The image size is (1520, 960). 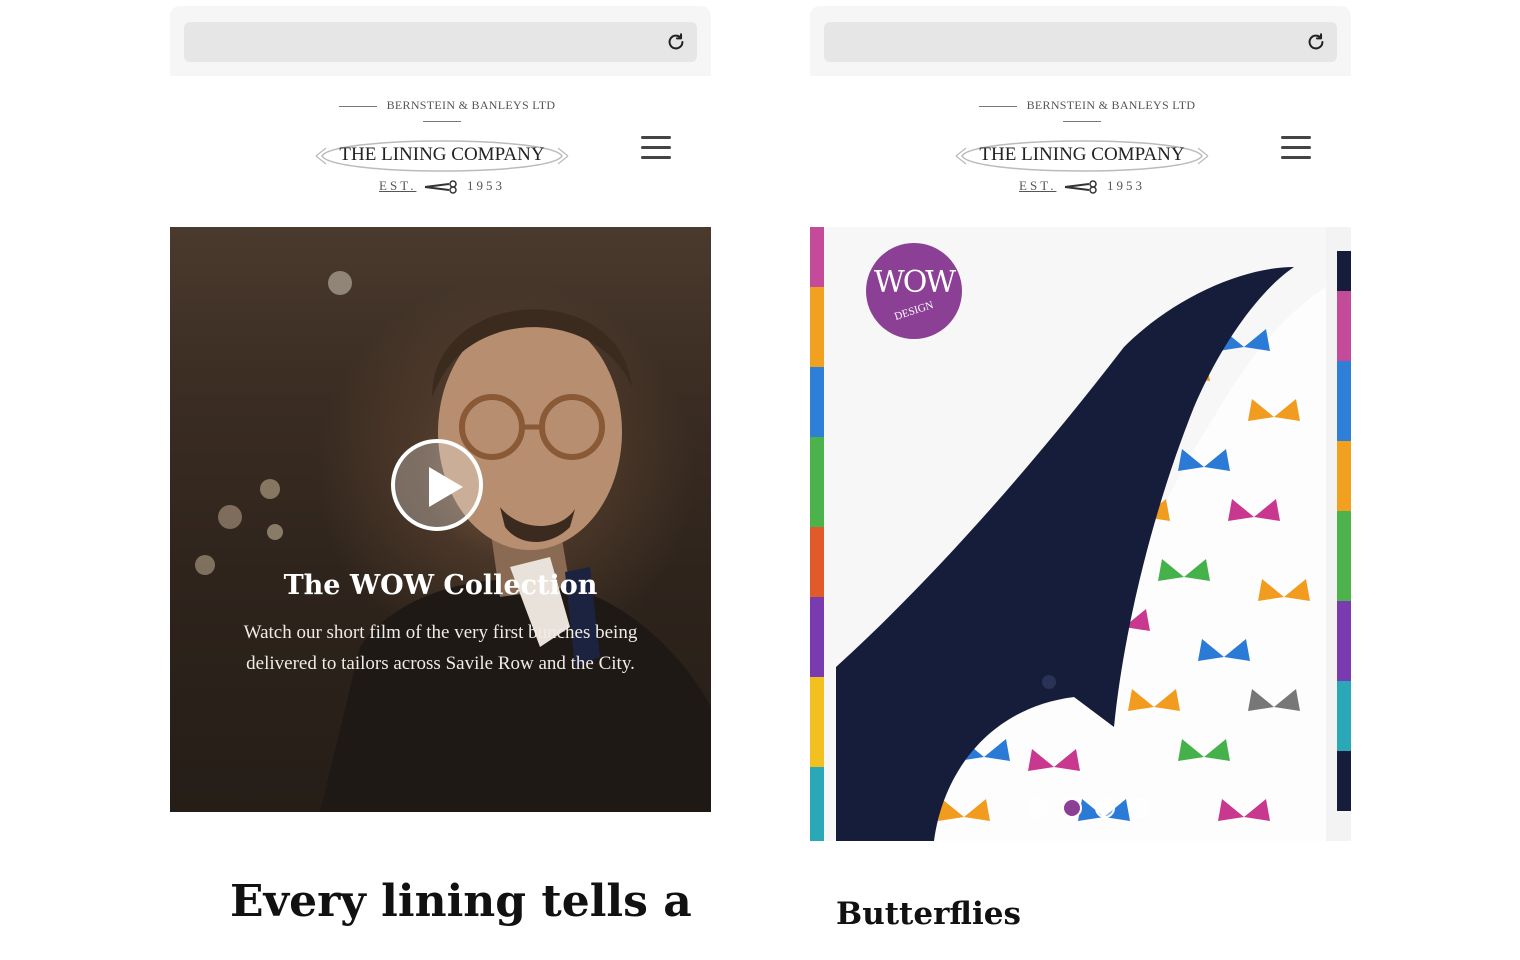 What do you see at coordinates (461, 901) in the screenshot?
I see `section-headline: Every lining tells a` at bounding box center [461, 901].